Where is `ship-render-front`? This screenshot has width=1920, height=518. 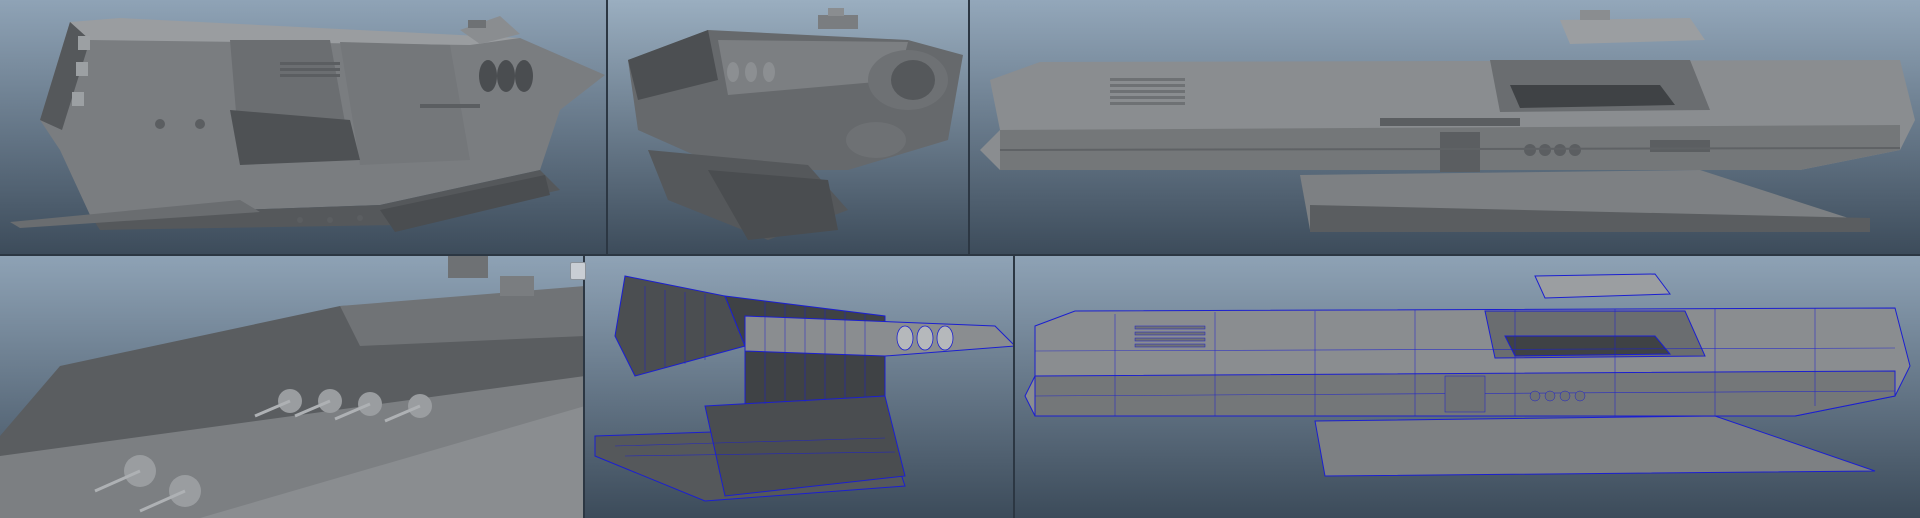
ship-render-front is located at coordinates (789, 128).